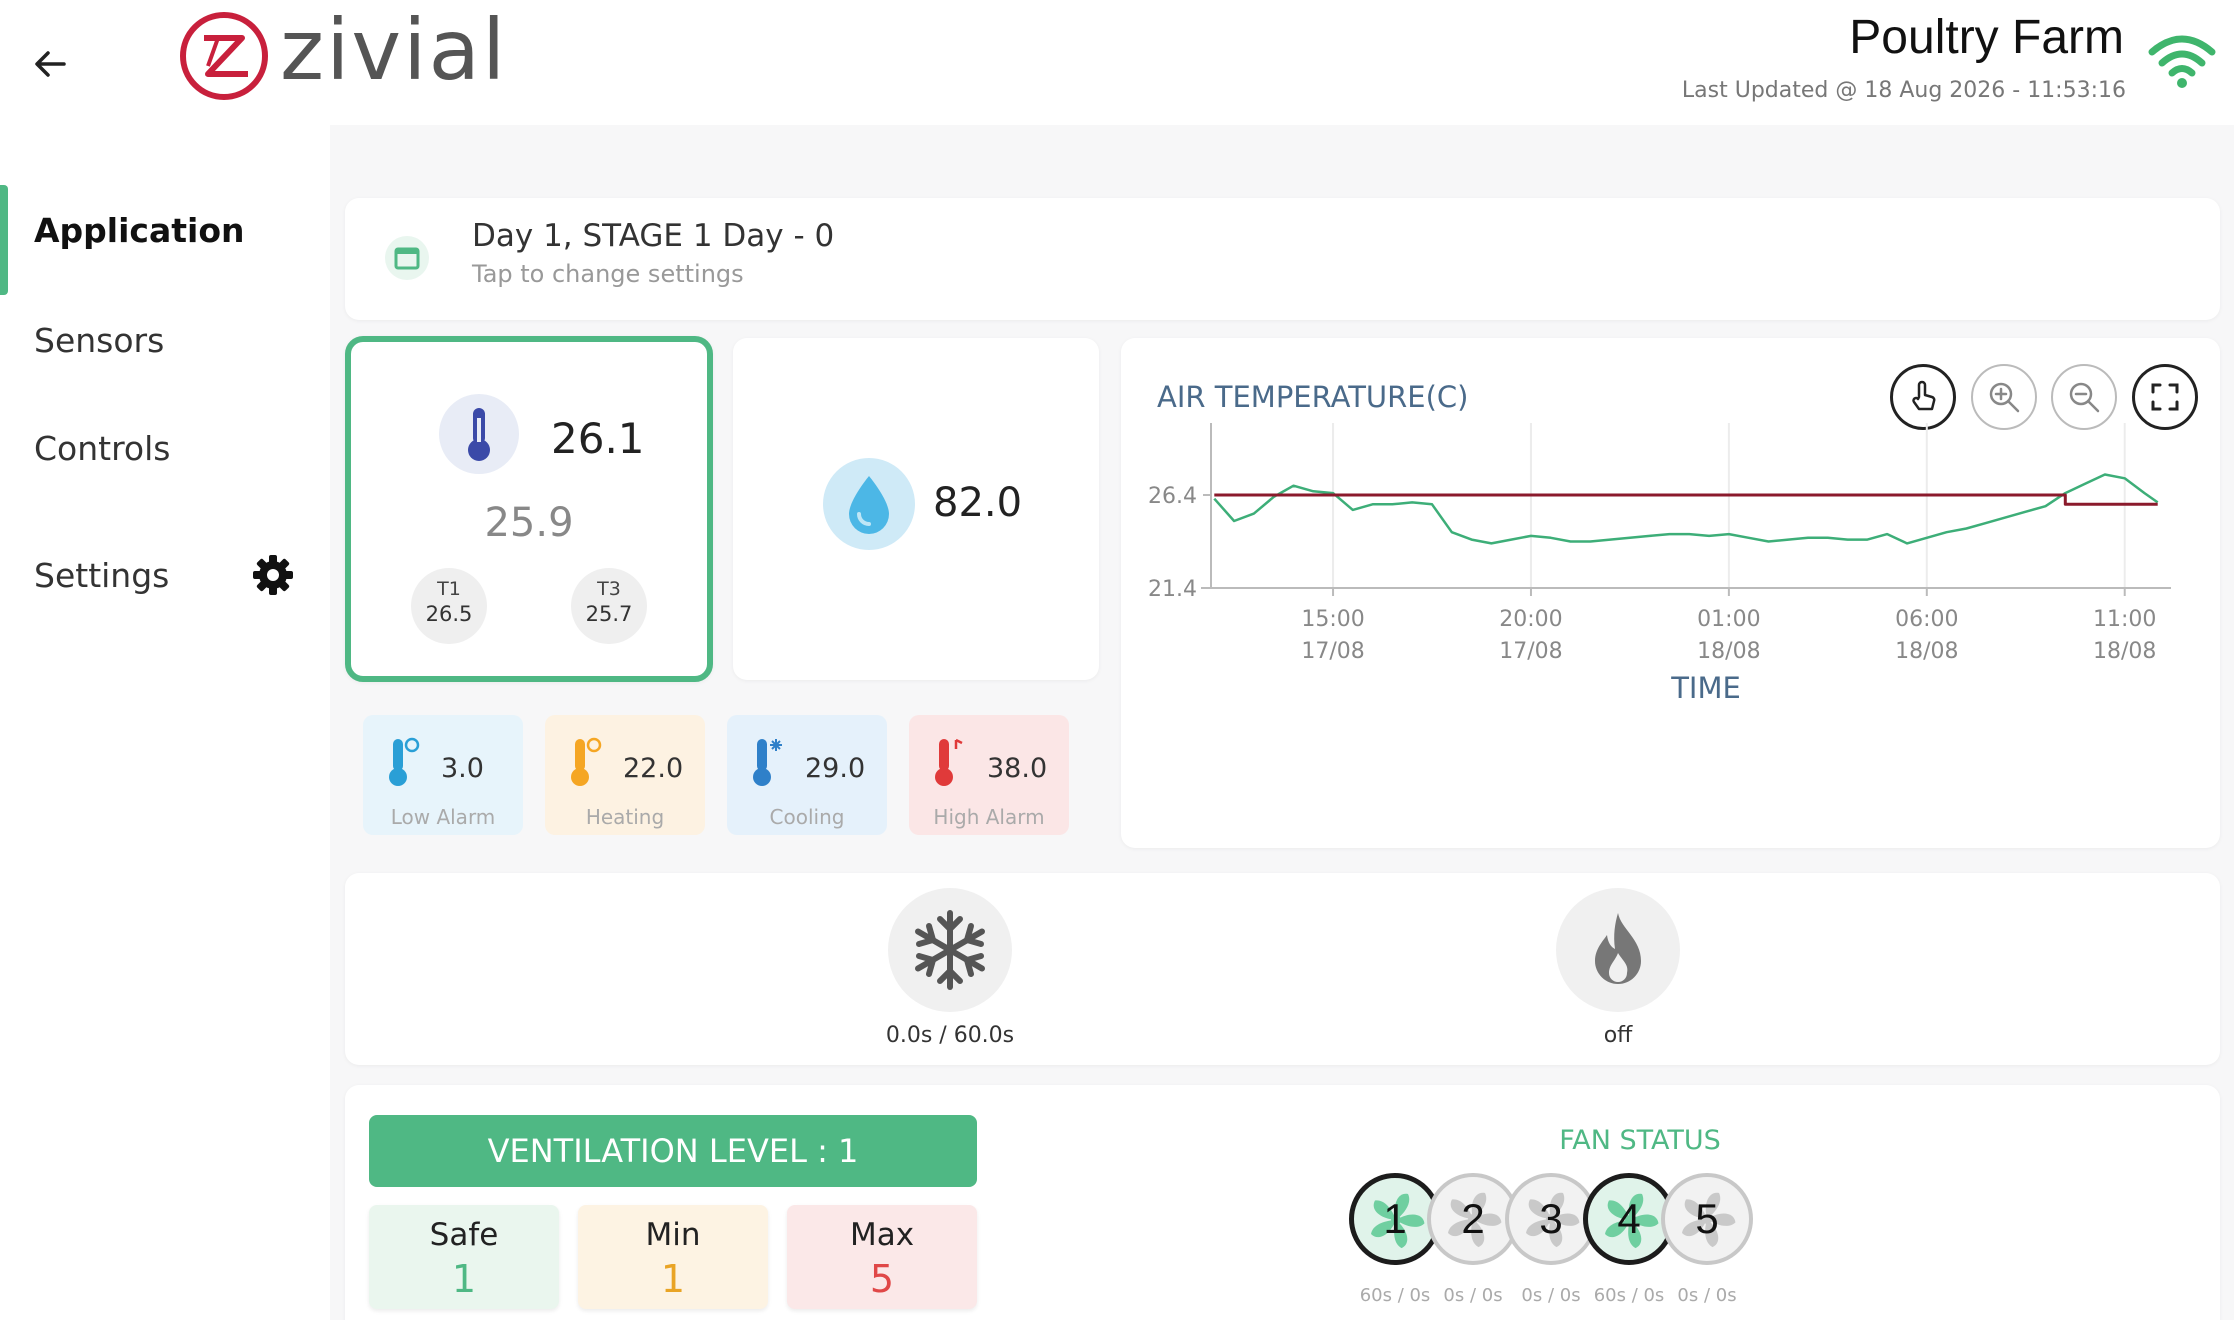  I want to click on snowflake-icon, so click(950, 950).